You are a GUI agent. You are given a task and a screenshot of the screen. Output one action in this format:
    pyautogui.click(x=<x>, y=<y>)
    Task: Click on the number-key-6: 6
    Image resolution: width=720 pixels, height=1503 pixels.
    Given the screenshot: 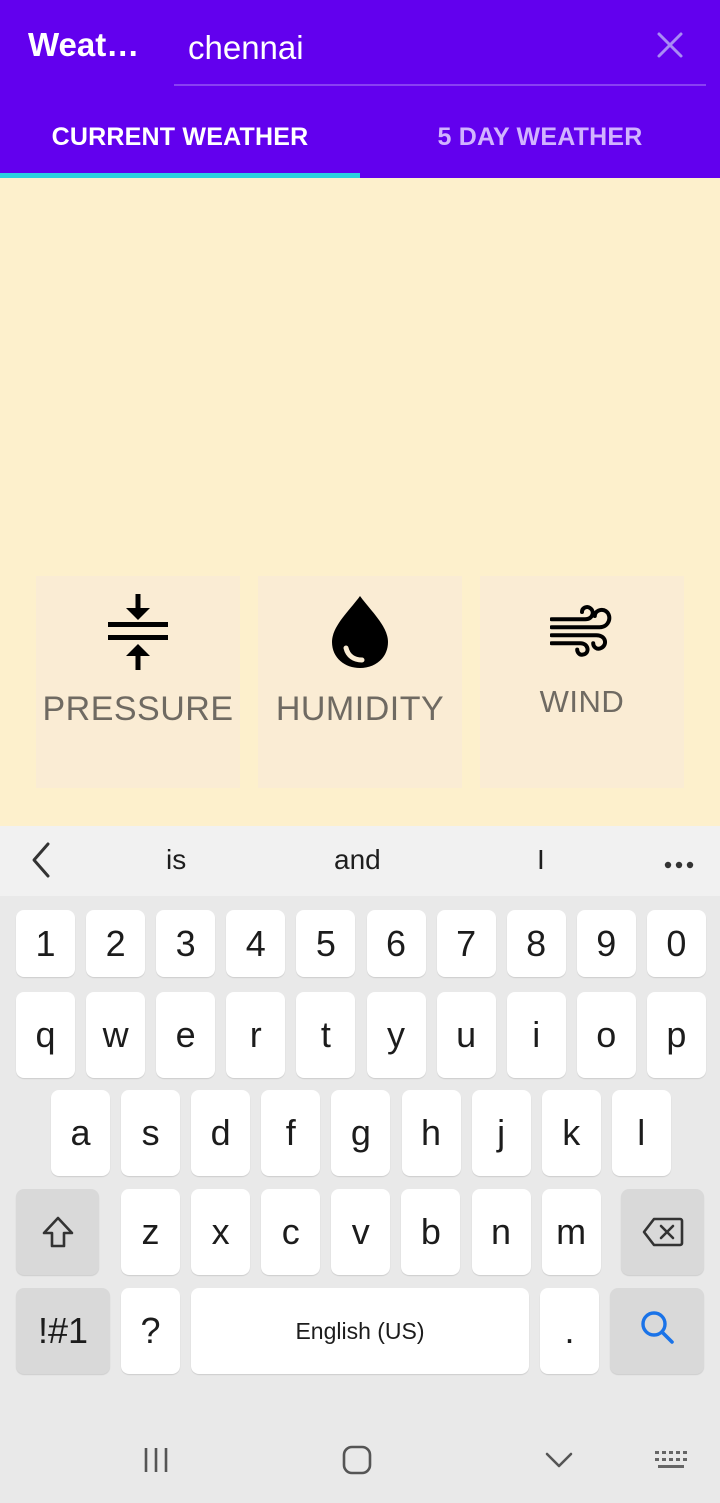 What is the action you would take?
    pyautogui.click(x=396, y=943)
    